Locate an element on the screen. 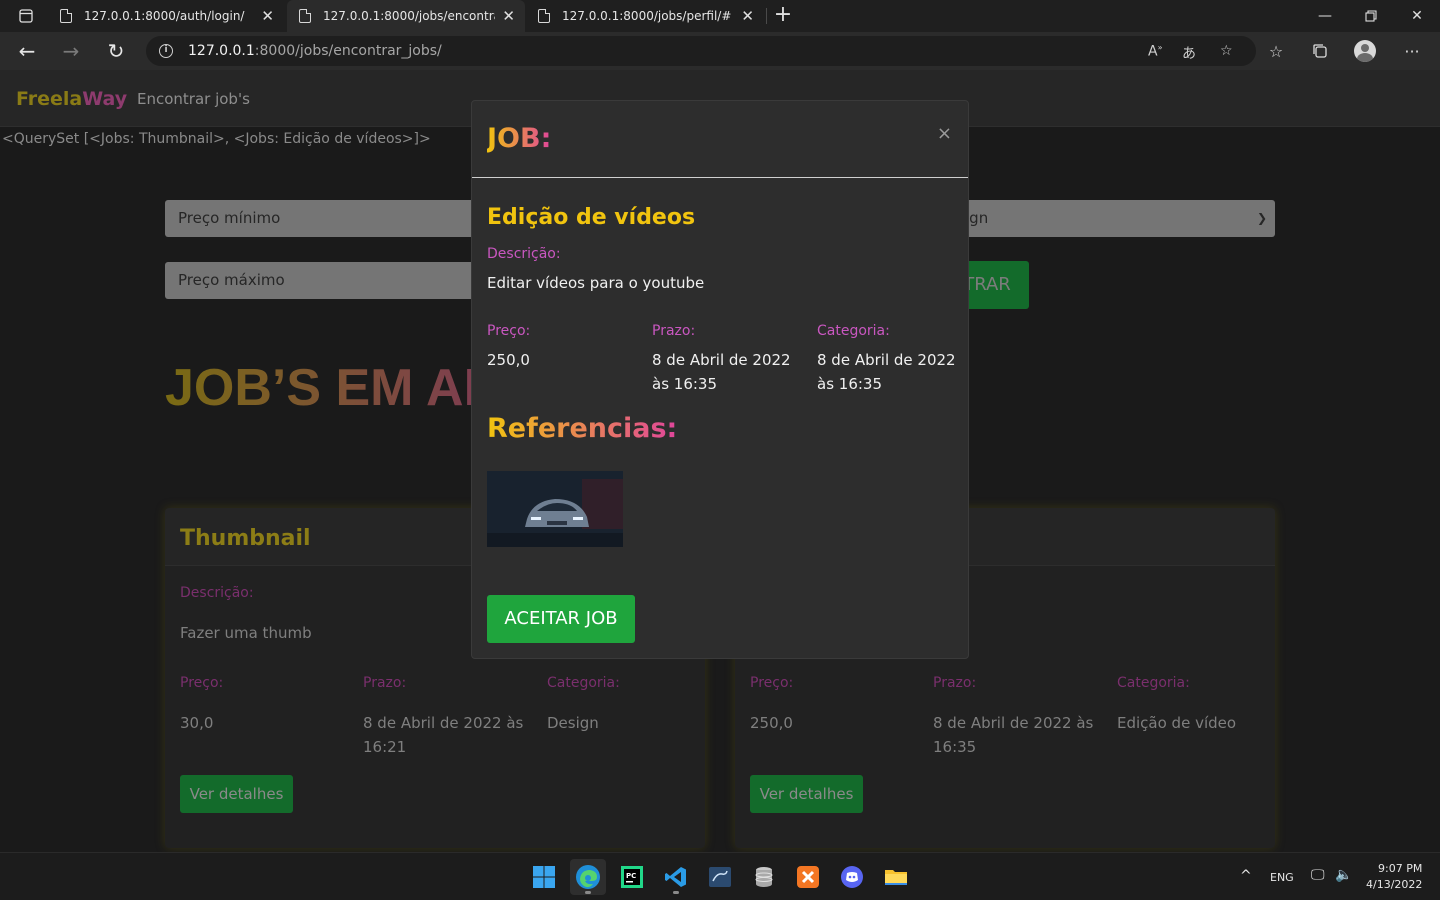 Image resolution: width=1440 pixels, height=900 pixels. brand-logo: FreelaWay is located at coordinates (71, 99).